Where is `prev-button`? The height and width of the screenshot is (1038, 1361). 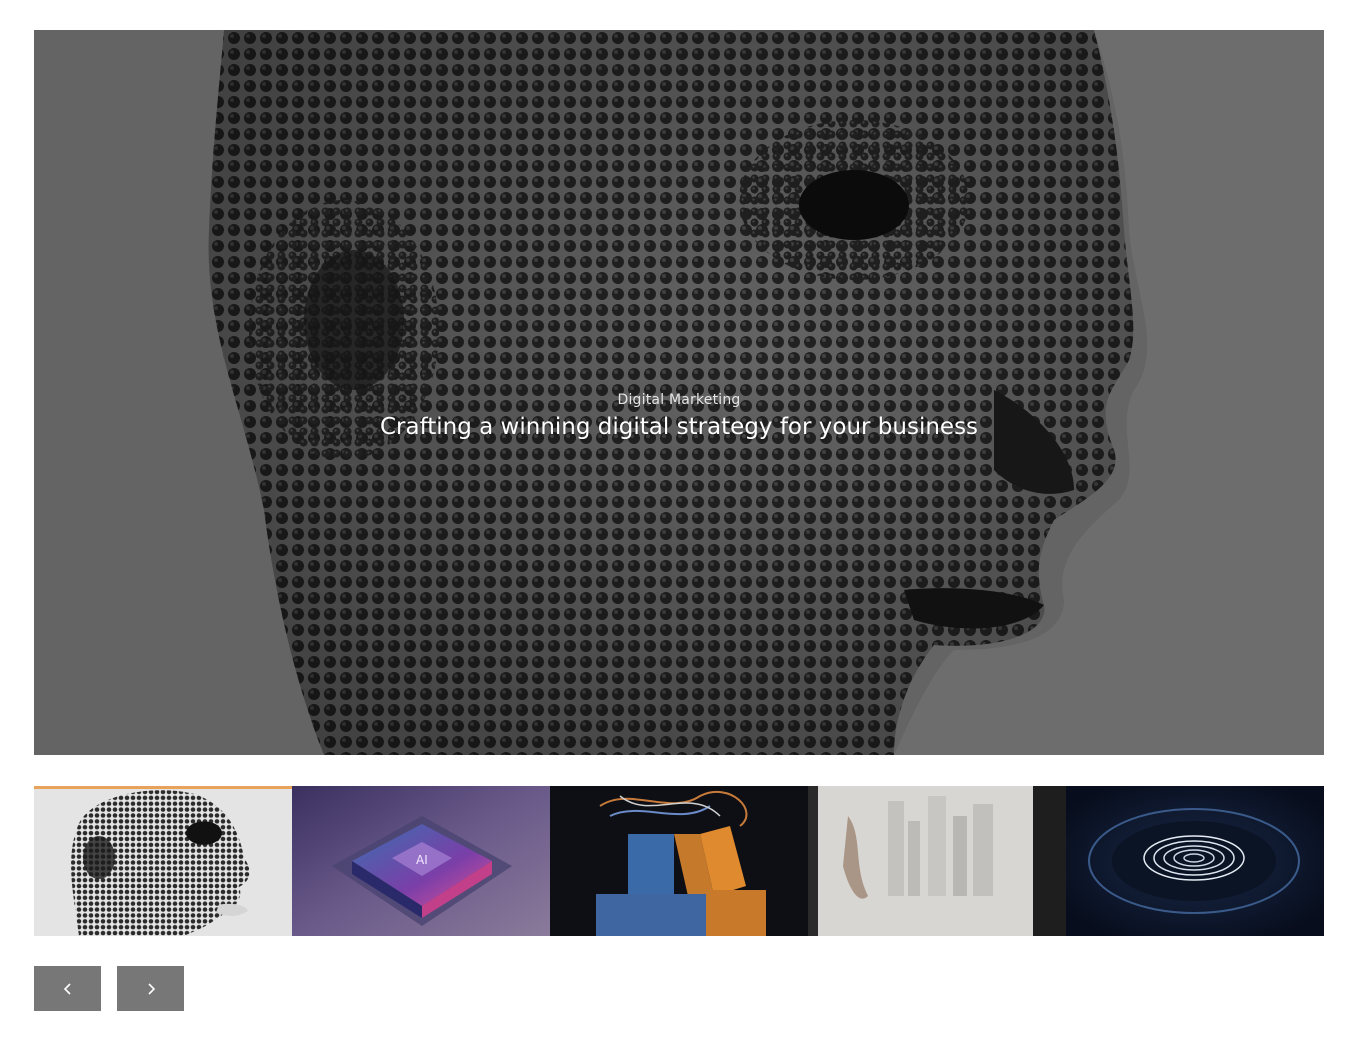 prev-button is located at coordinates (67, 988).